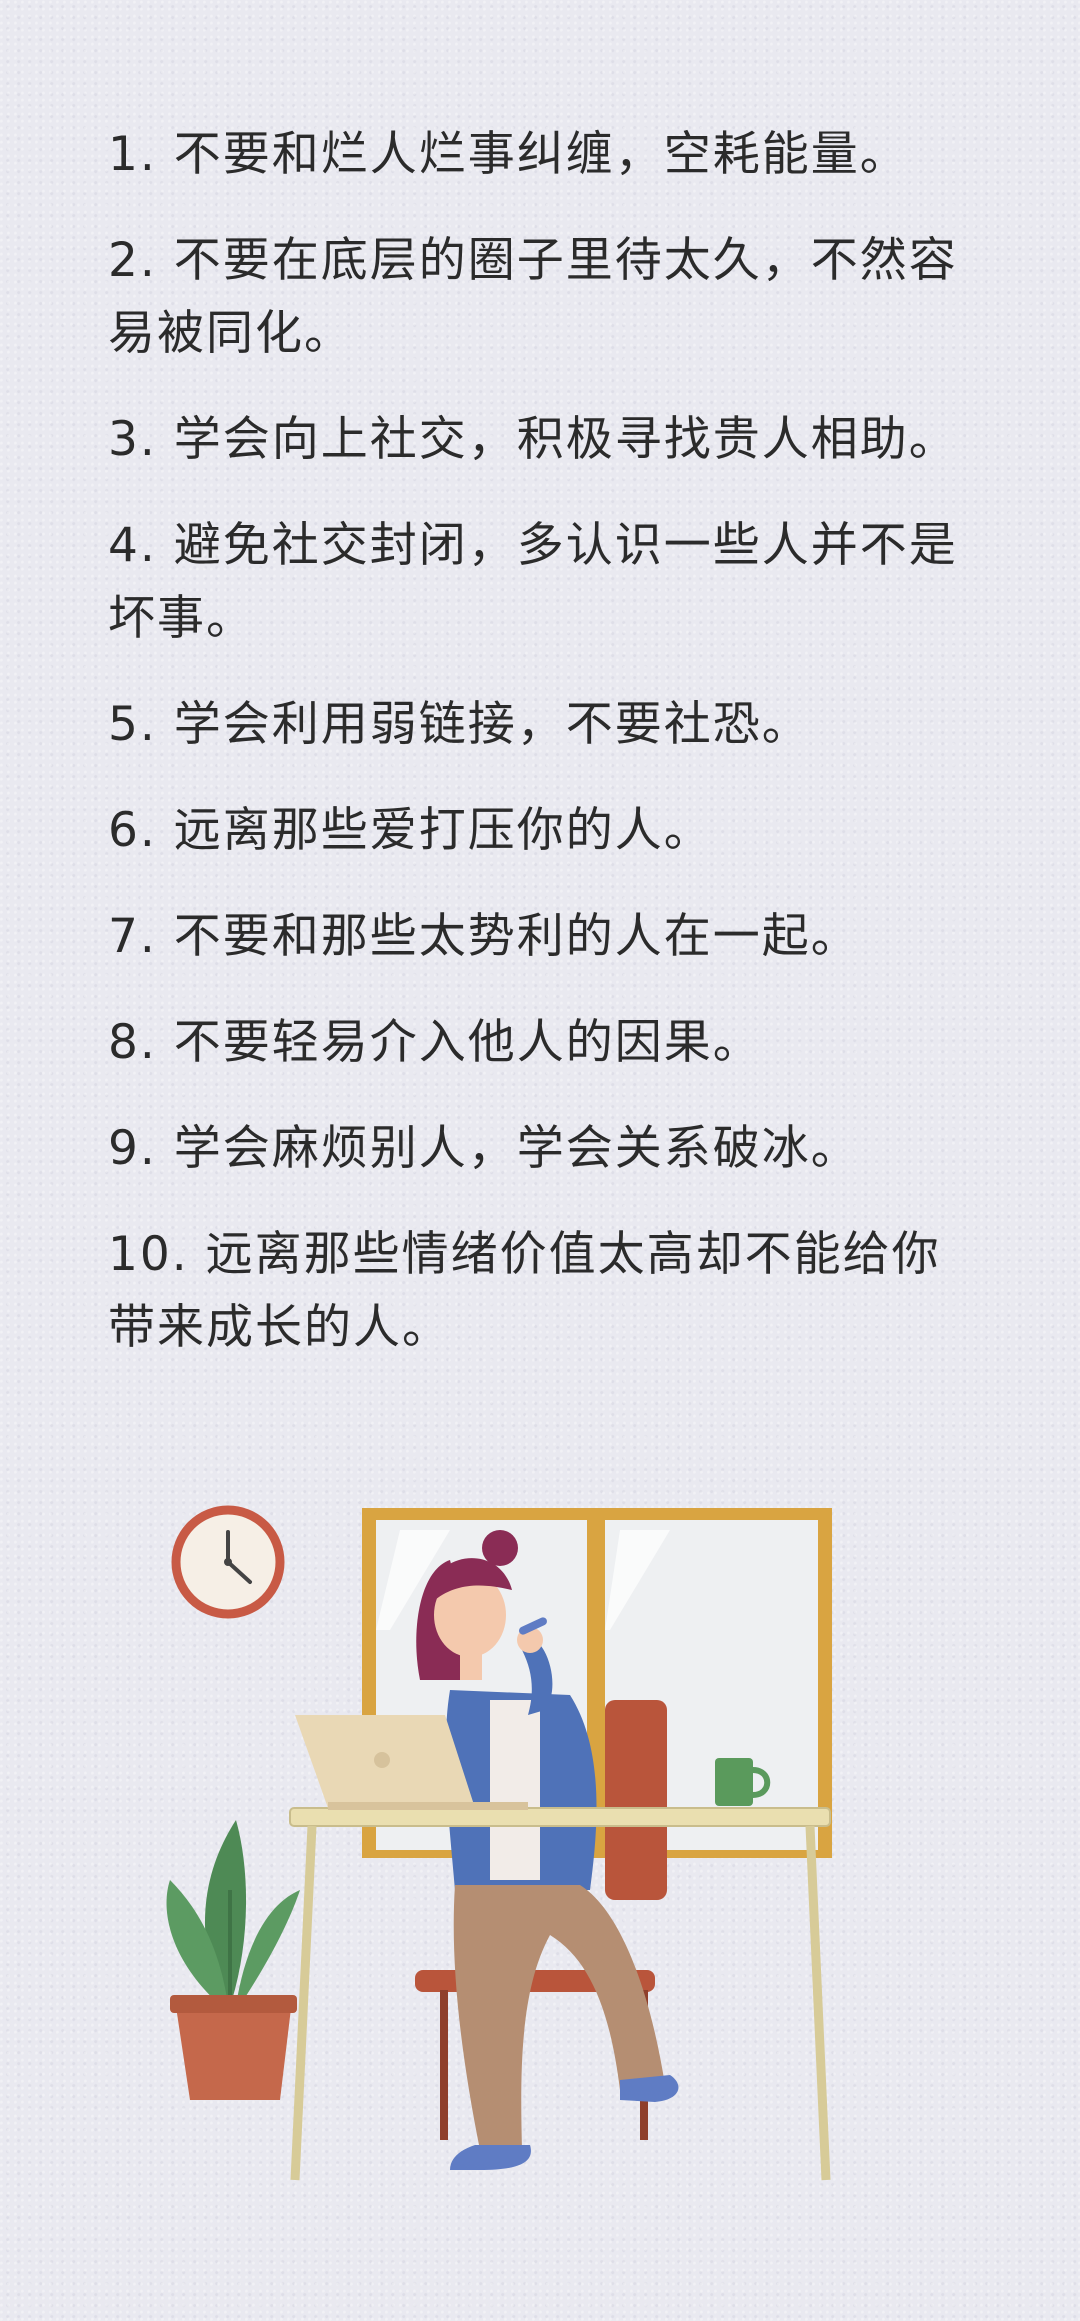 The height and width of the screenshot is (2321, 1080). What do you see at coordinates (548, 582) in the screenshot?
I see `tip-item: 4. 避免社交封闭，多认识一些人并不是 坏事。` at bounding box center [548, 582].